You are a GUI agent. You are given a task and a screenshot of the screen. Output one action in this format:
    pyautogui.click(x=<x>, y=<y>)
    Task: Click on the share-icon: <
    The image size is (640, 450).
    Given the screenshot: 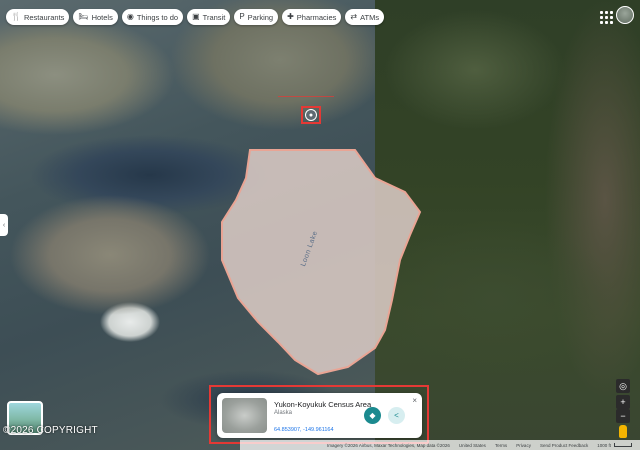 What is the action you would take?
    pyautogui.click(x=396, y=415)
    